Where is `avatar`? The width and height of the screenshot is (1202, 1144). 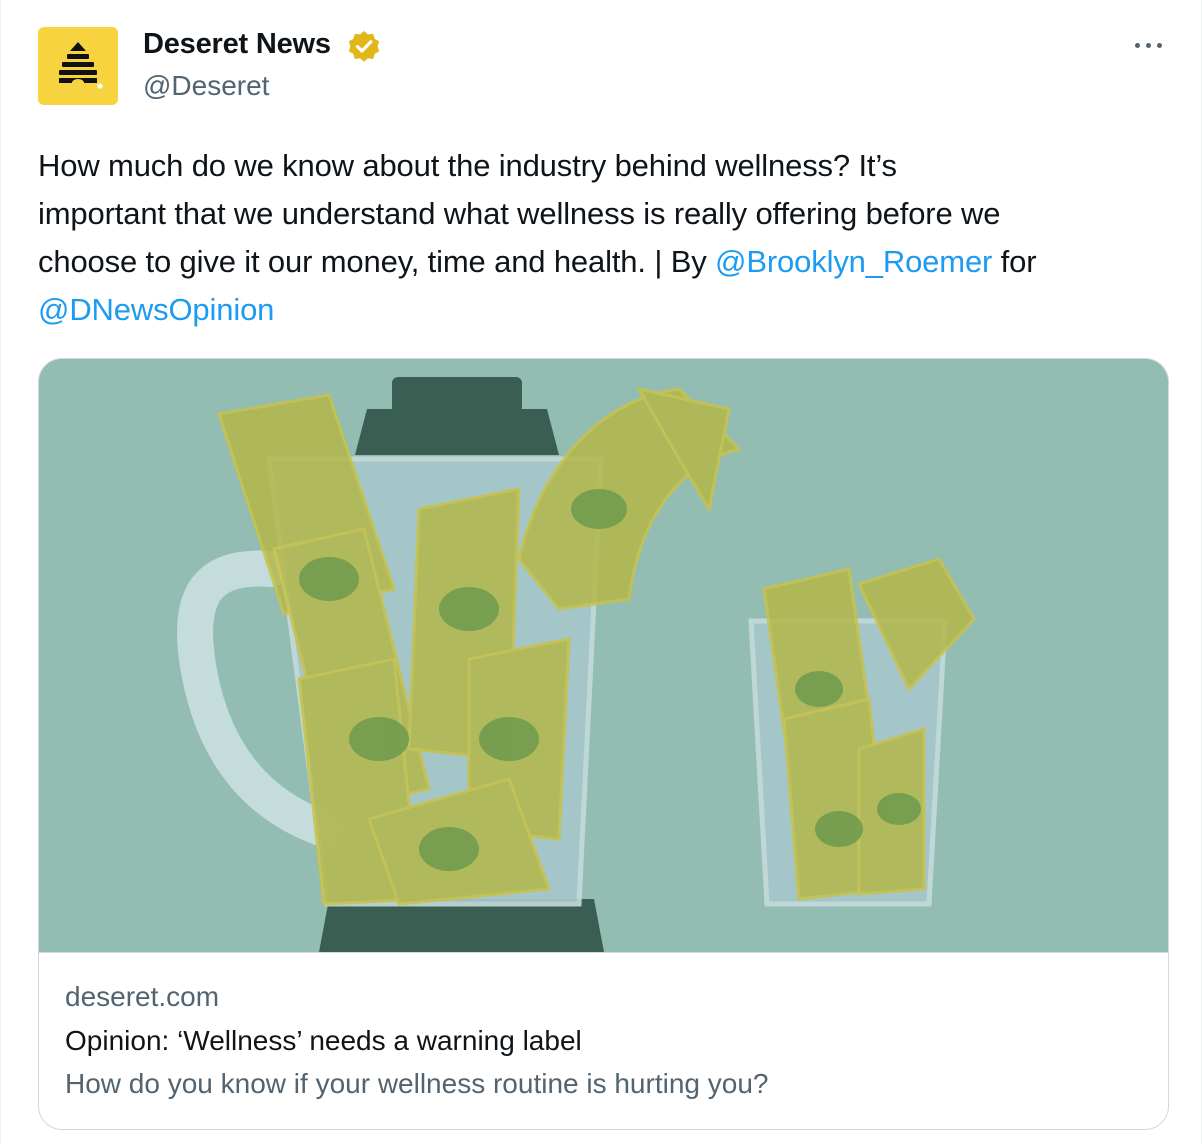
avatar is located at coordinates (78, 66).